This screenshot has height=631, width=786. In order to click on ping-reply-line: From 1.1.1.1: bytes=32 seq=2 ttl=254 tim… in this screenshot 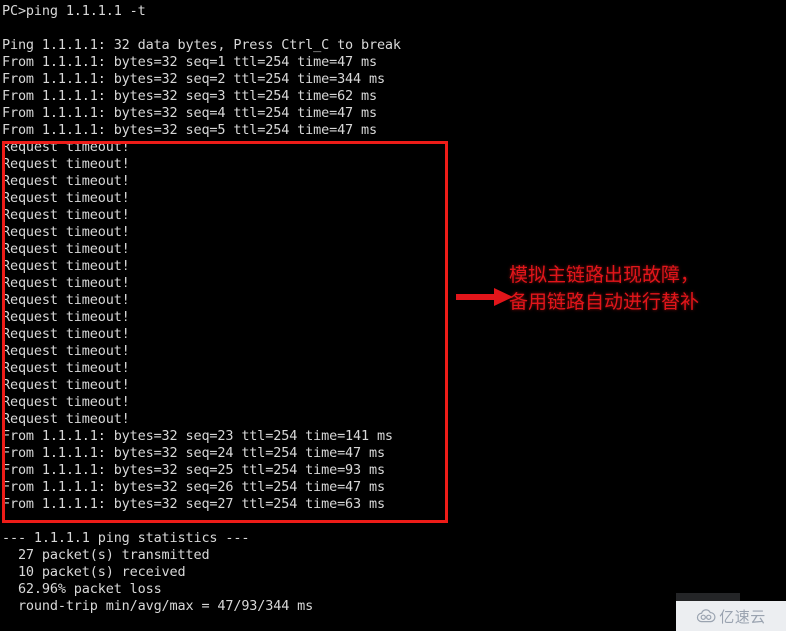, I will do `click(193, 79)`.